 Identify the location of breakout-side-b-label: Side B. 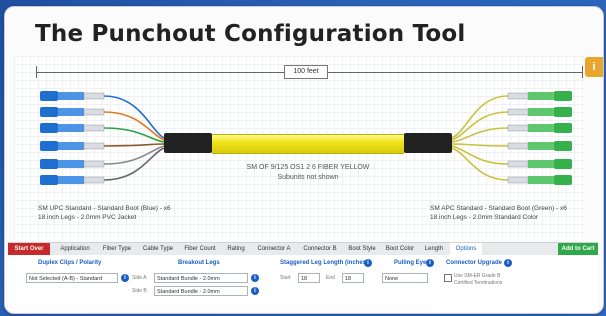
(139, 291).